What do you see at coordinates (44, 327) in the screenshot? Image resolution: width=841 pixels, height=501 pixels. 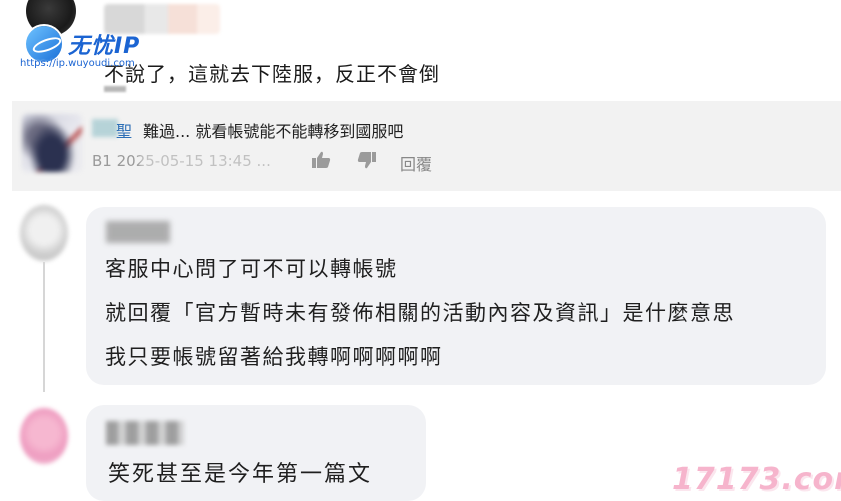 I see `thread-line` at bounding box center [44, 327].